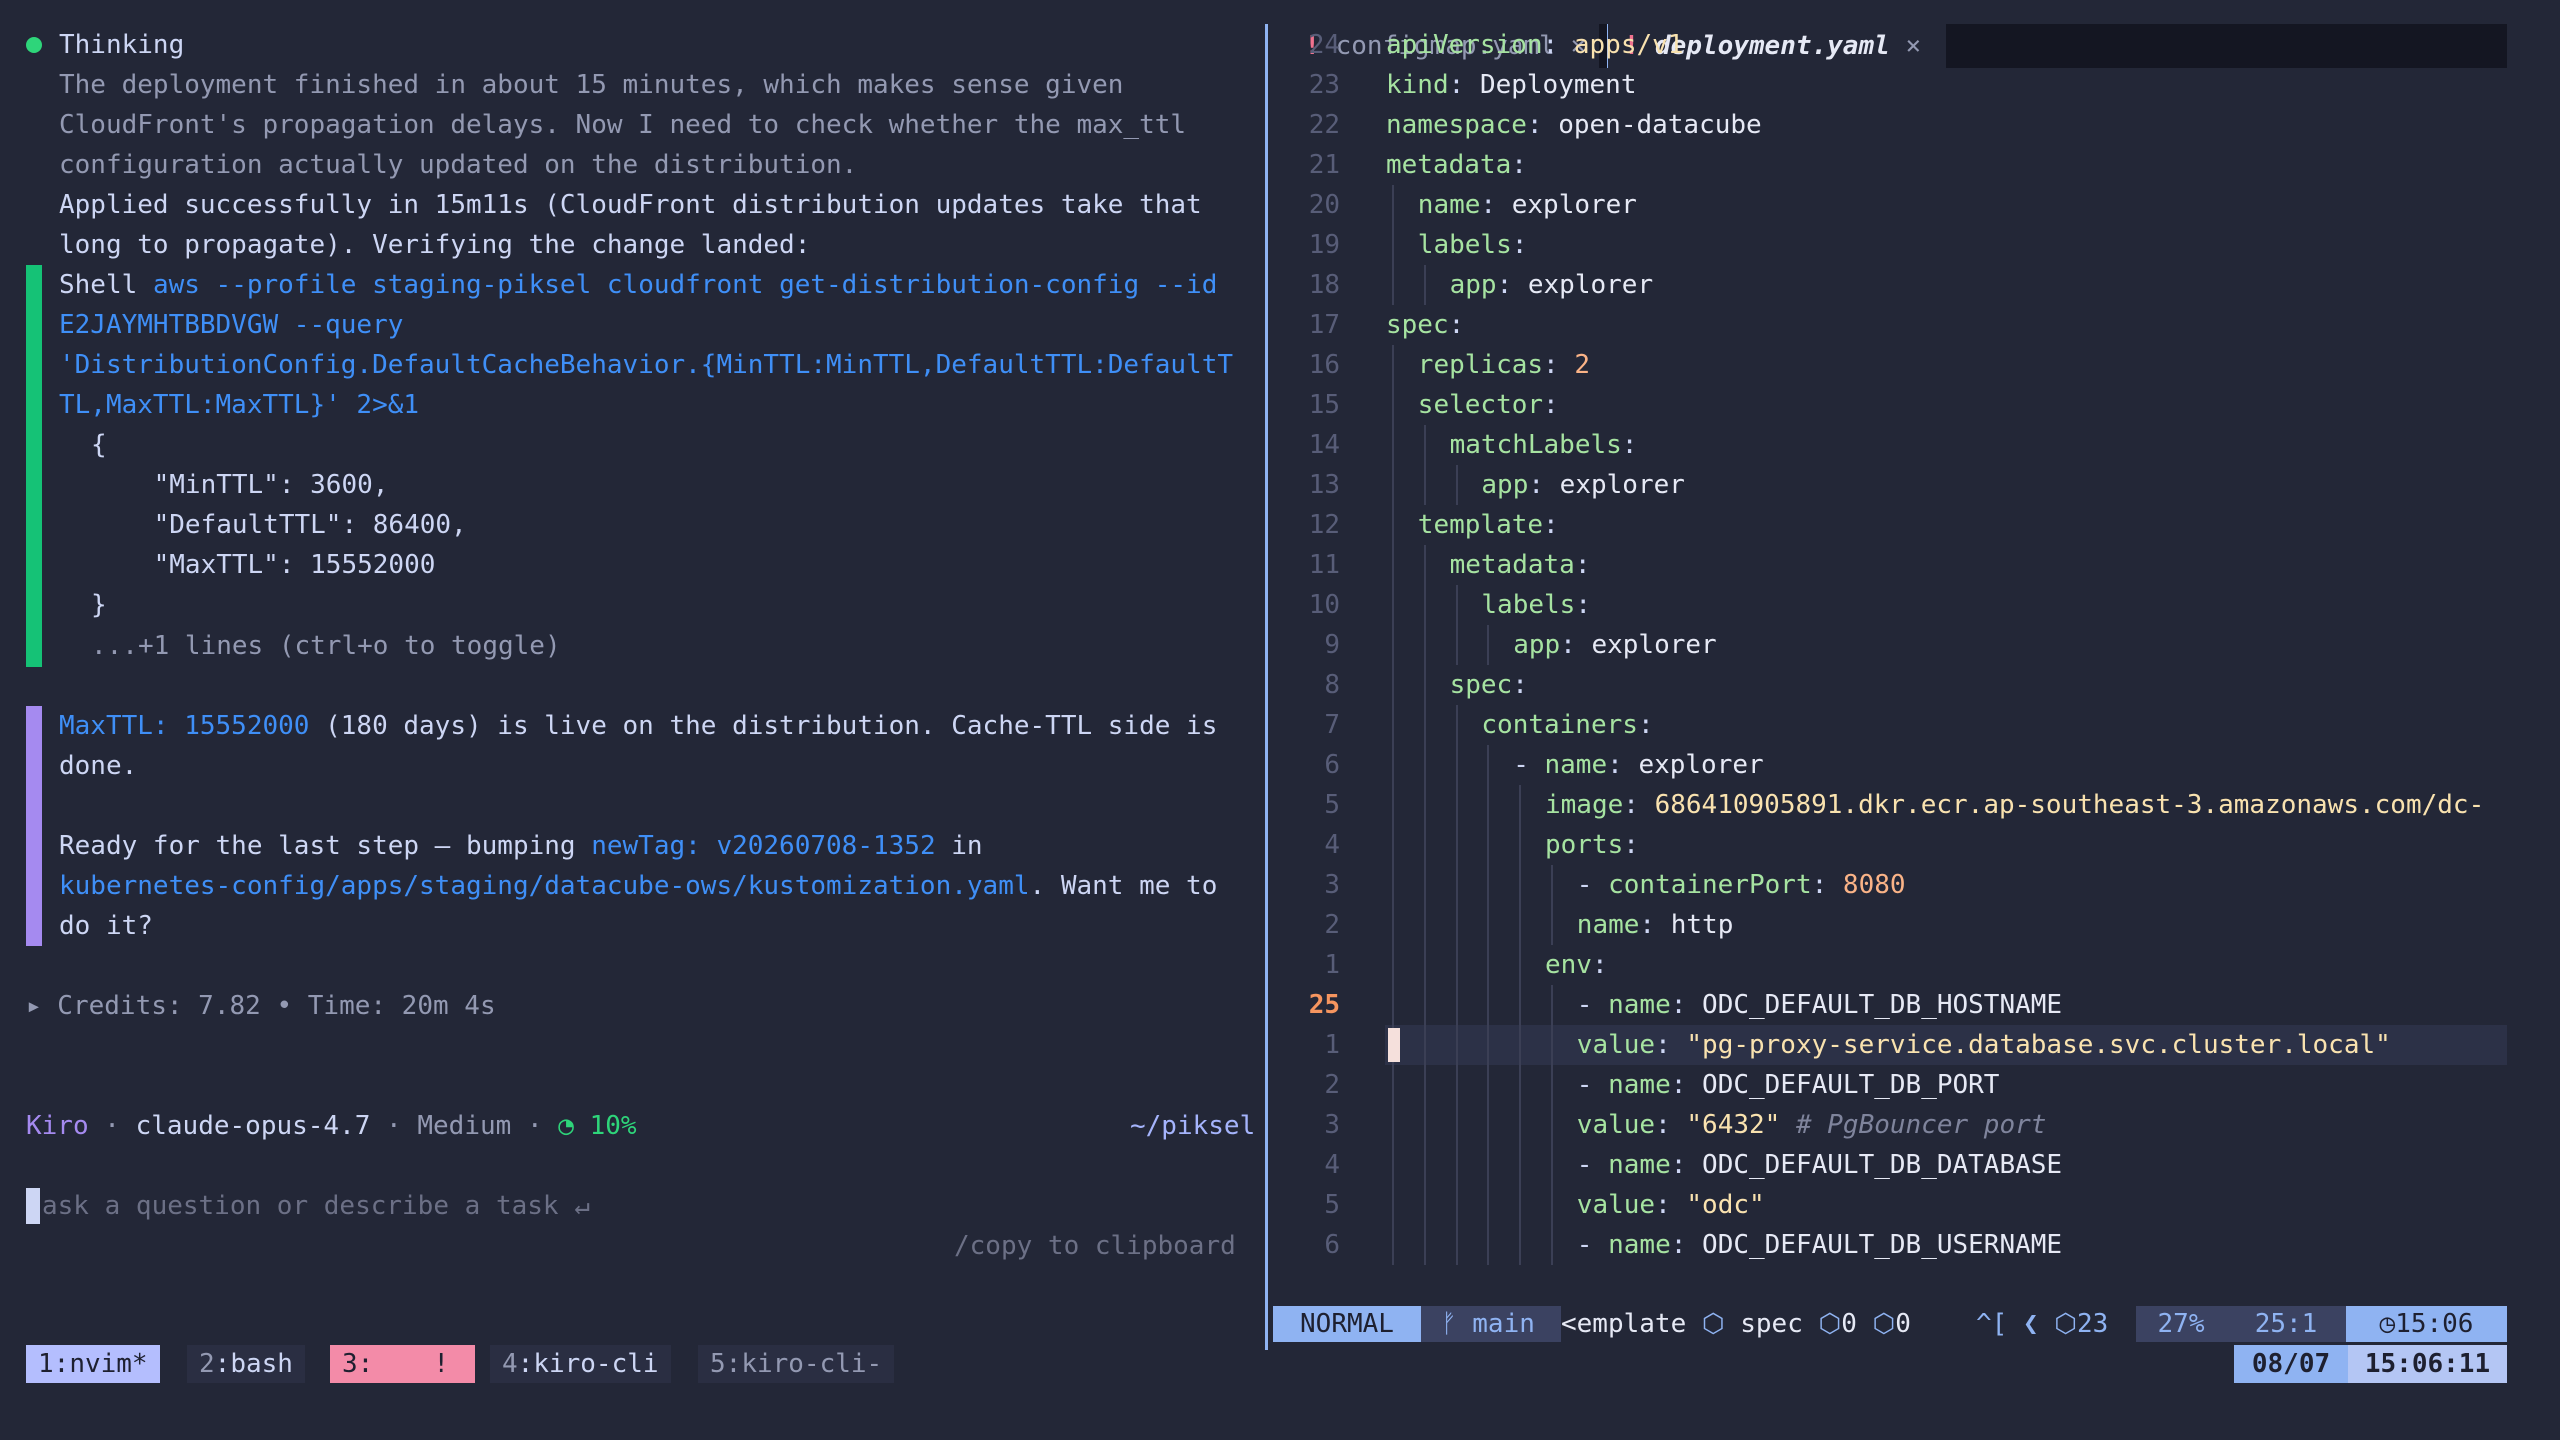  Describe the element at coordinates (1567, 725) in the screenshot. I see `code-line: containers:` at that location.